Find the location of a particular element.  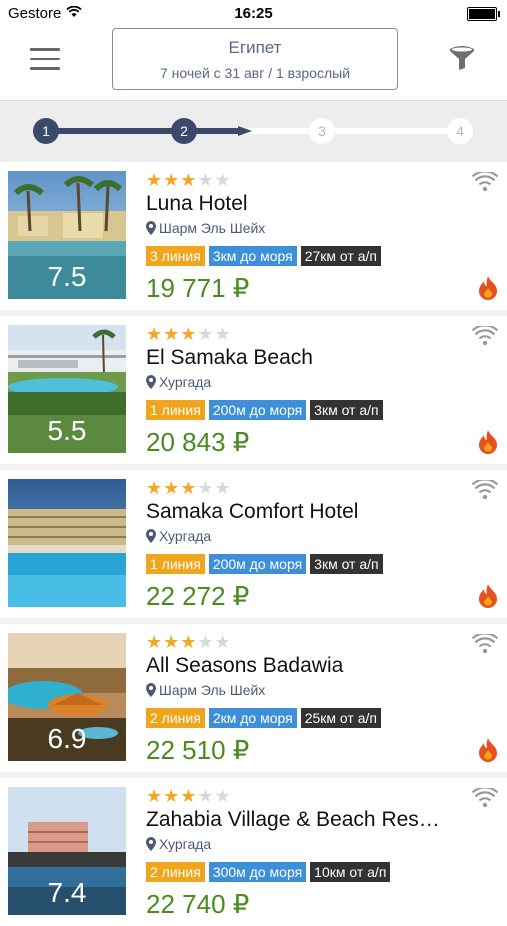

steps-arrow is located at coordinates (245, 131).